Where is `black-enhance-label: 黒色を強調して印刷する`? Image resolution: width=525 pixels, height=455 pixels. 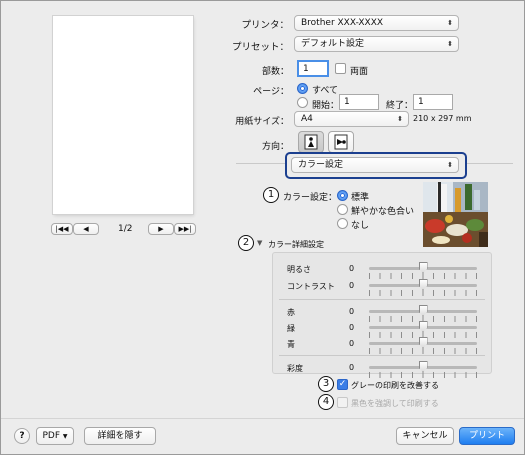 black-enhance-label: 黒色を強調して印刷する is located at coordinates (395, 403).